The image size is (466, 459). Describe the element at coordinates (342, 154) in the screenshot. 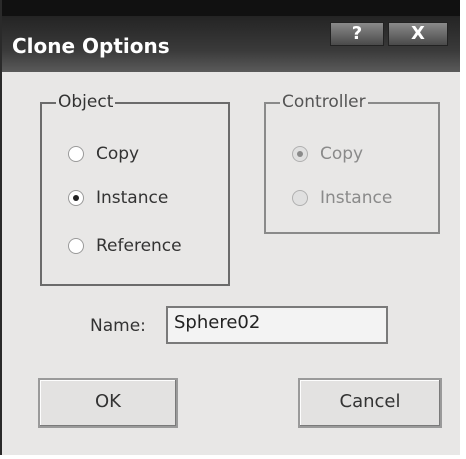

I see `controller-copy-label: Copy` at that location.